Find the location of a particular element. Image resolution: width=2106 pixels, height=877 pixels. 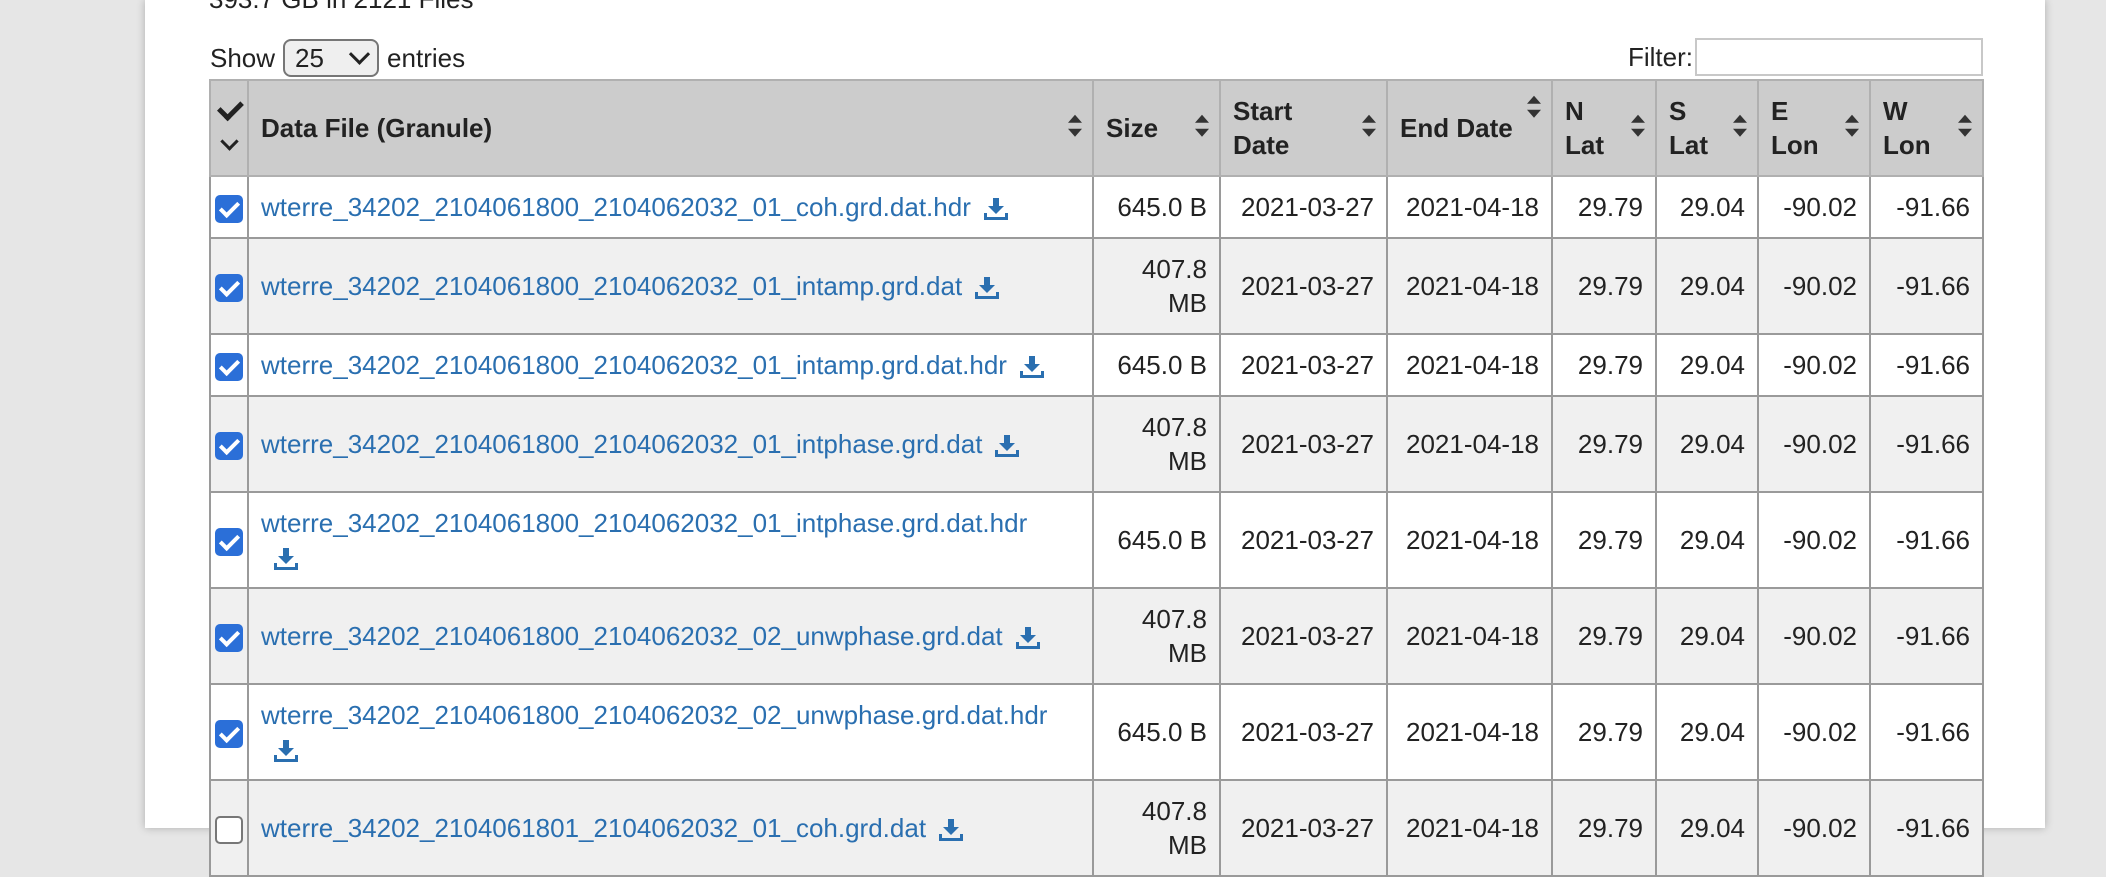

column-header-n-lat: N Lat is located at coordinates (1604, 128).